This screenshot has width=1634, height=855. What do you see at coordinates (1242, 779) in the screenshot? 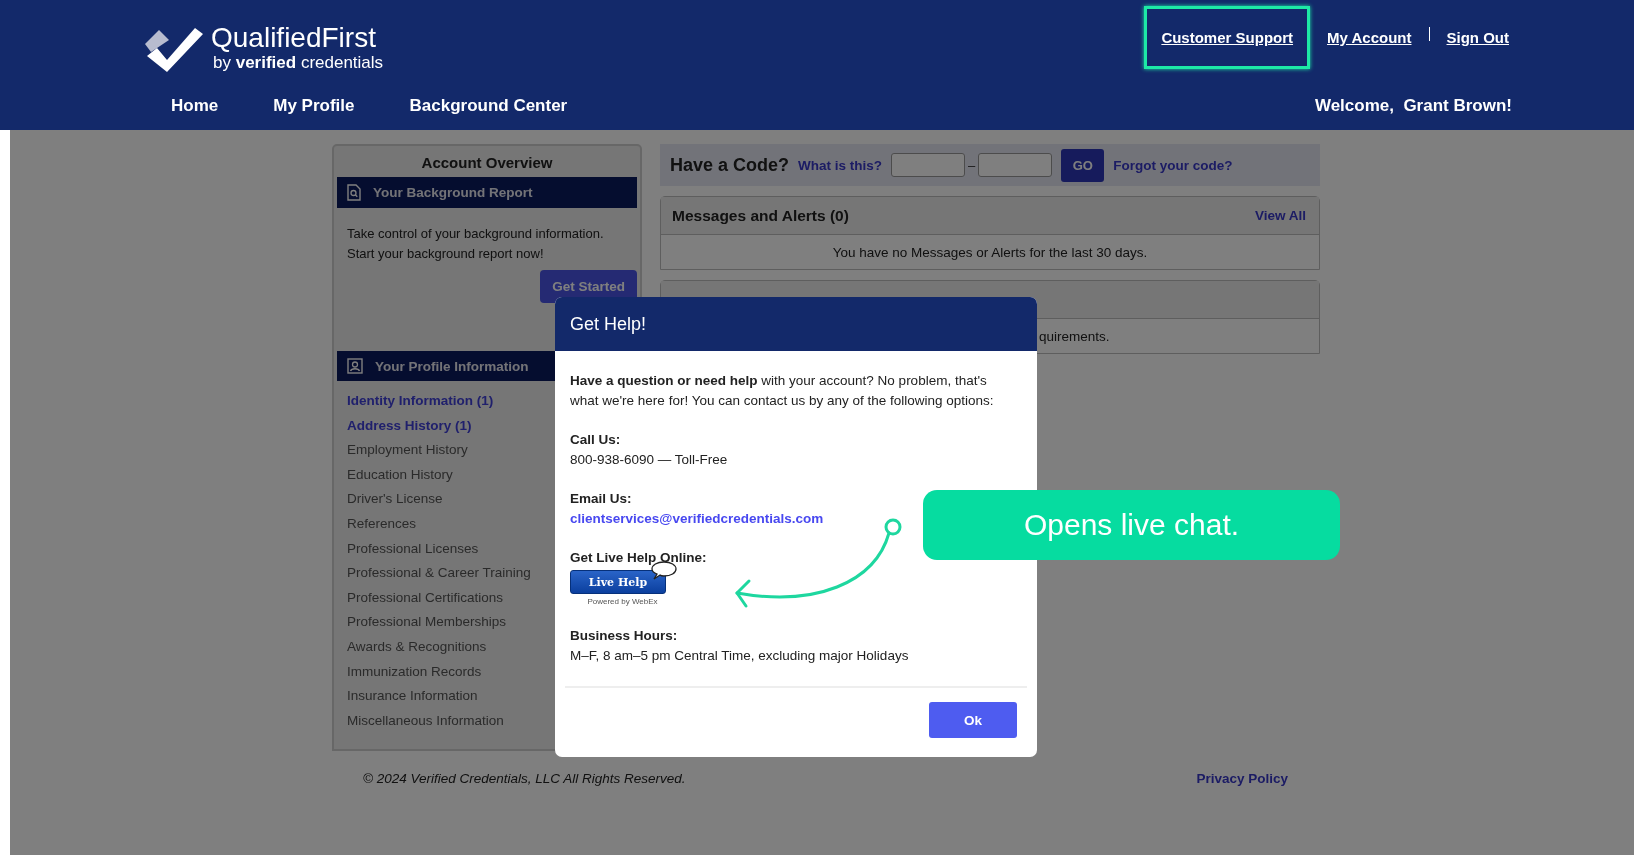
I see `privacy-link: Privacy Policy` at bounding box center [1242, 779].